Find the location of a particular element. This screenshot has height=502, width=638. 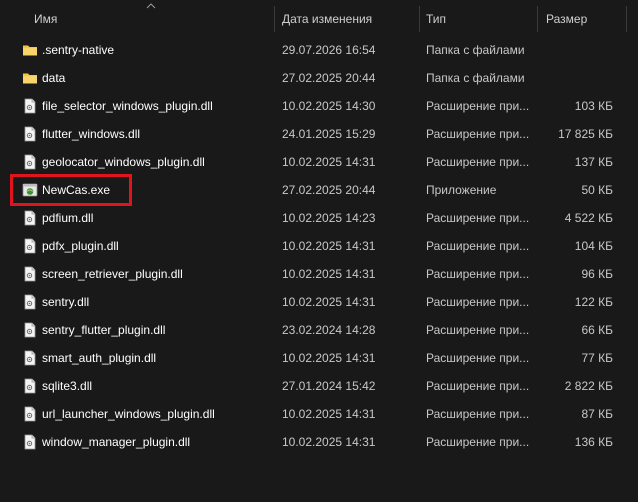

file-size: 136 КБ is located at coordinates (593, 442).